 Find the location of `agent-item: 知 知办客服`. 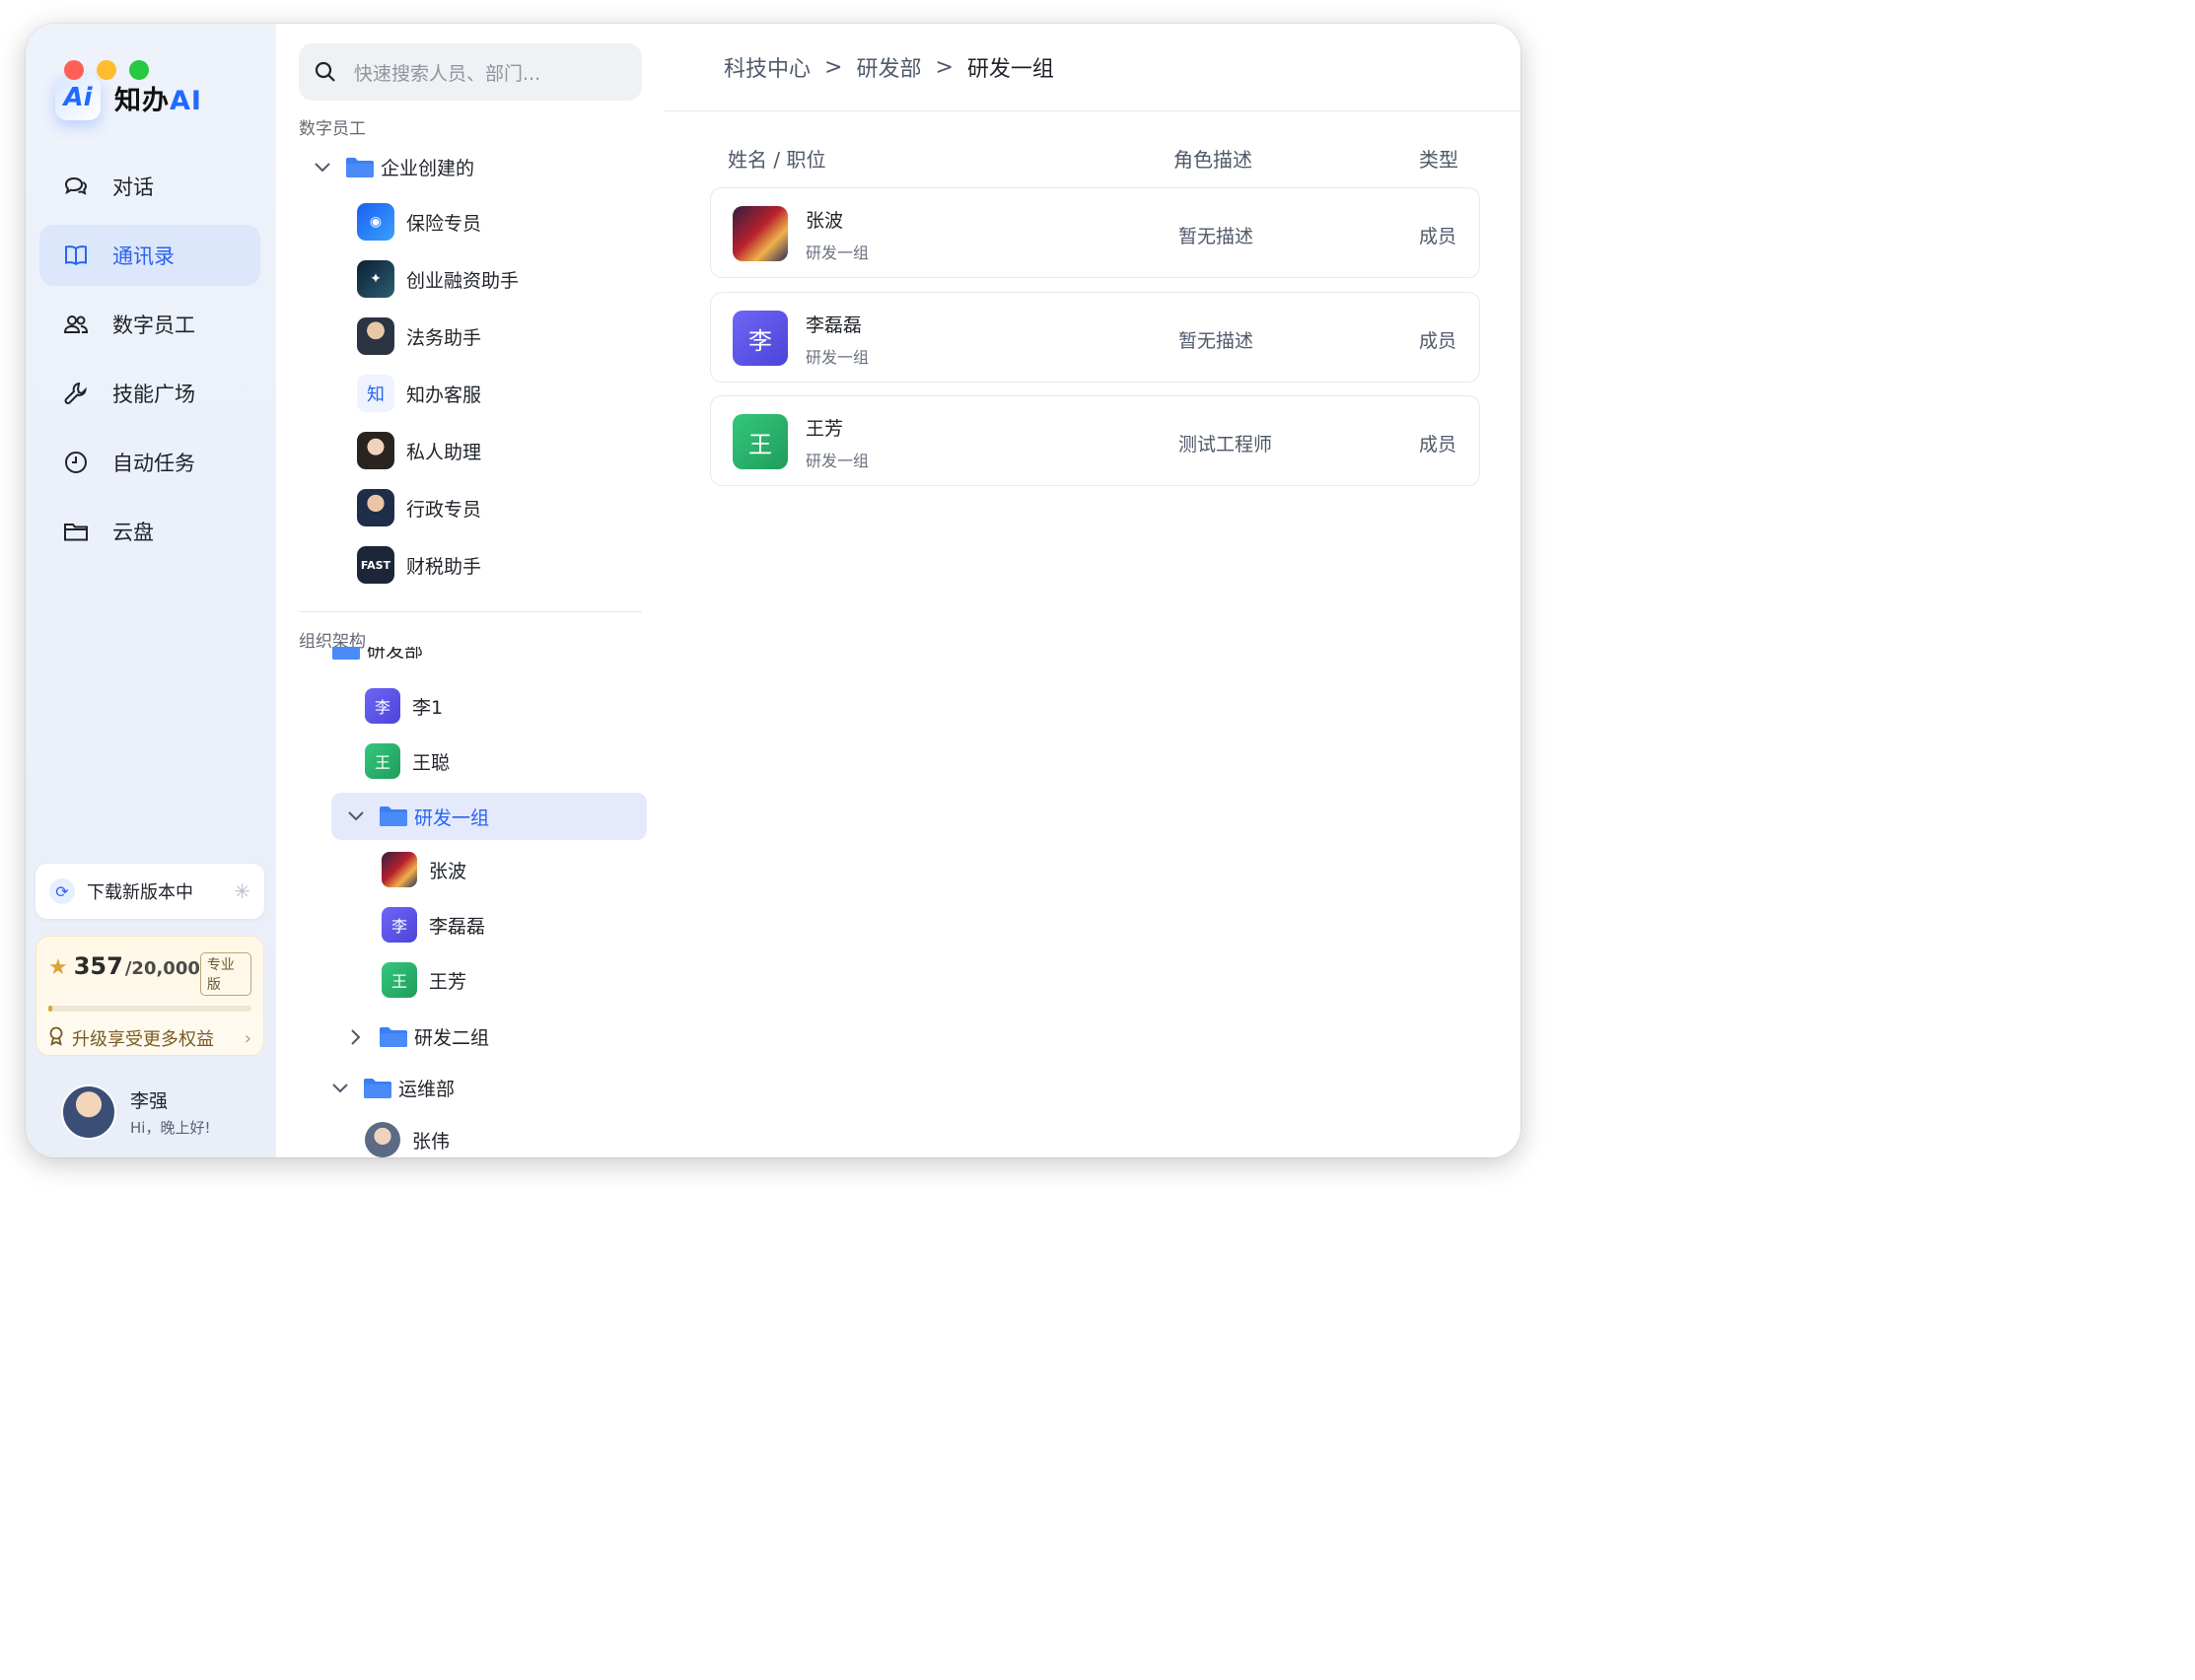

agent-item: 知 知办客服 is located at coordinates (419, 393).